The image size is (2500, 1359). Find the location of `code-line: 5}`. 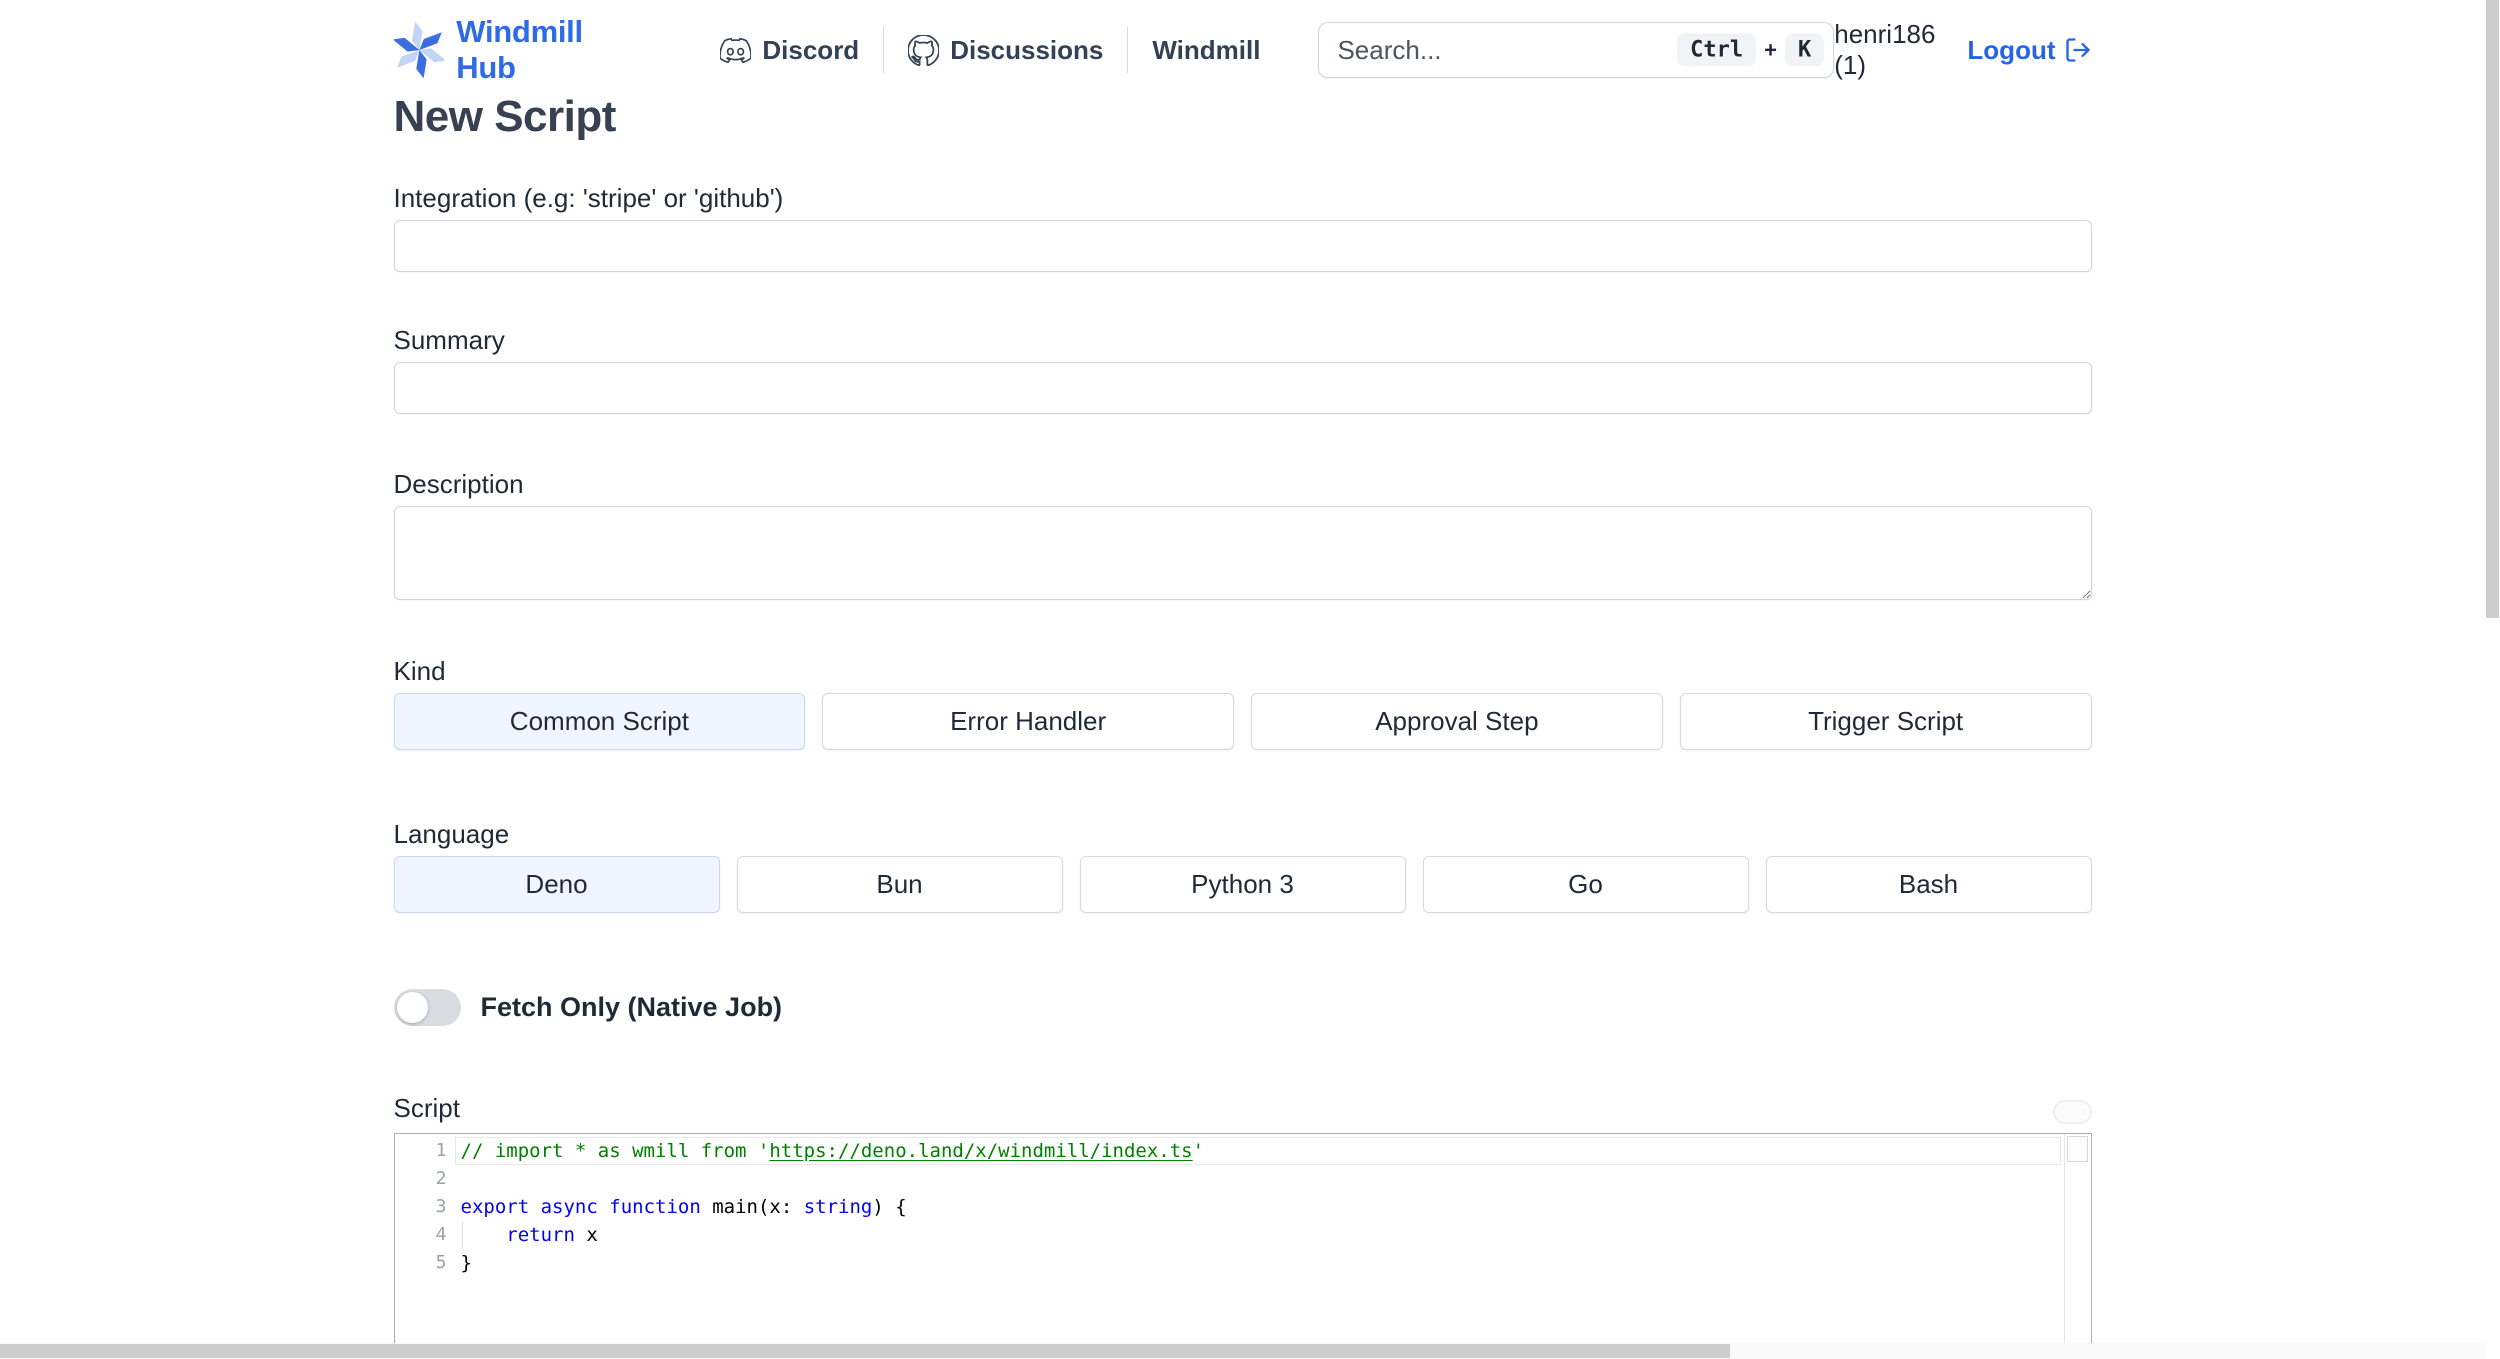

code-line: 5} is located at coordinates (1229, 1263).